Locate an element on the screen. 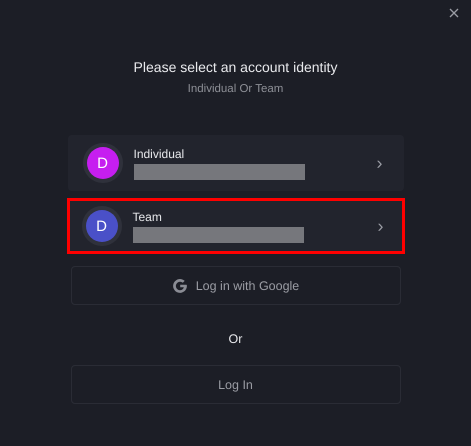 The width and height of the screenshot is (471, 446). account-name: Team is located at coordinates (147, 217).